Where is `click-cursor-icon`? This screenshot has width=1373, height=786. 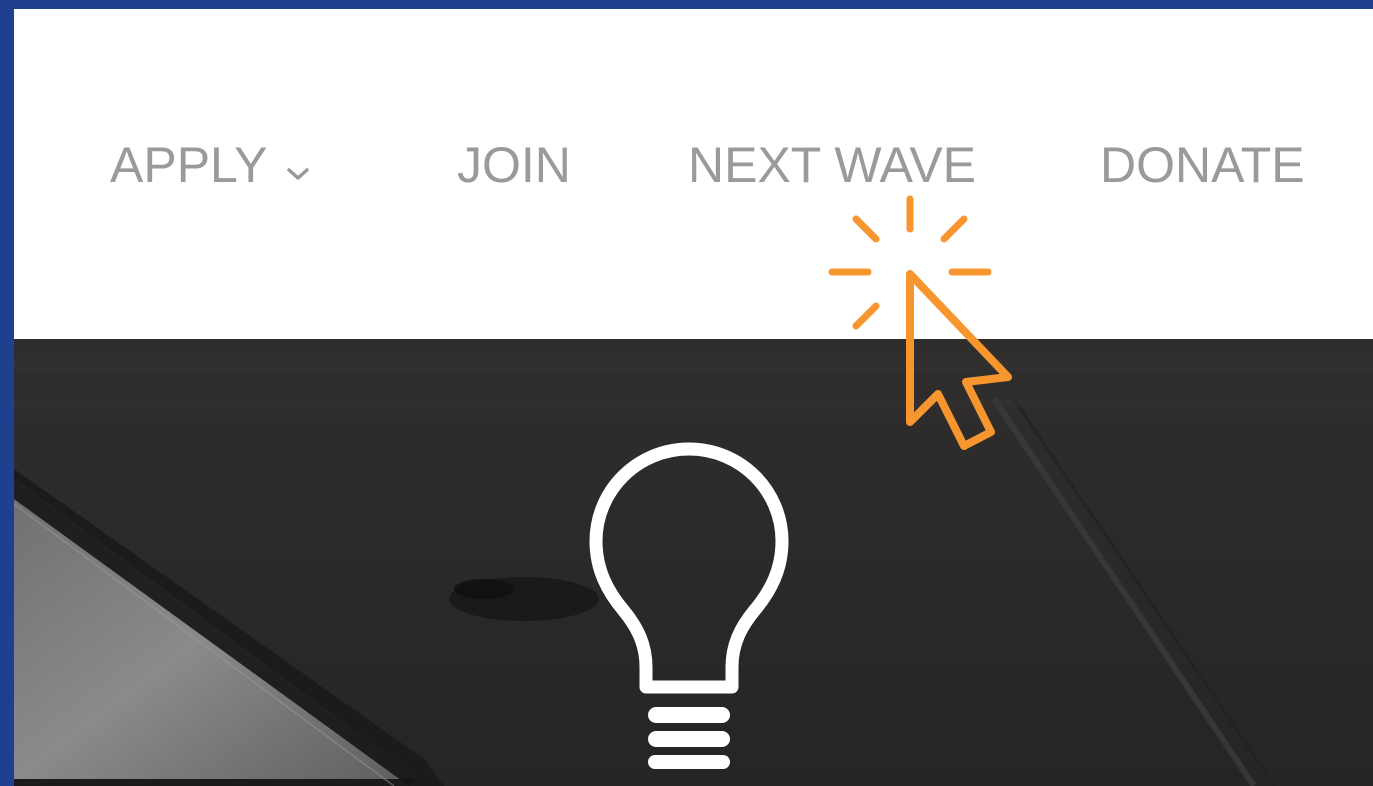
click-cursor-icon is located at coordinates (920, 322).